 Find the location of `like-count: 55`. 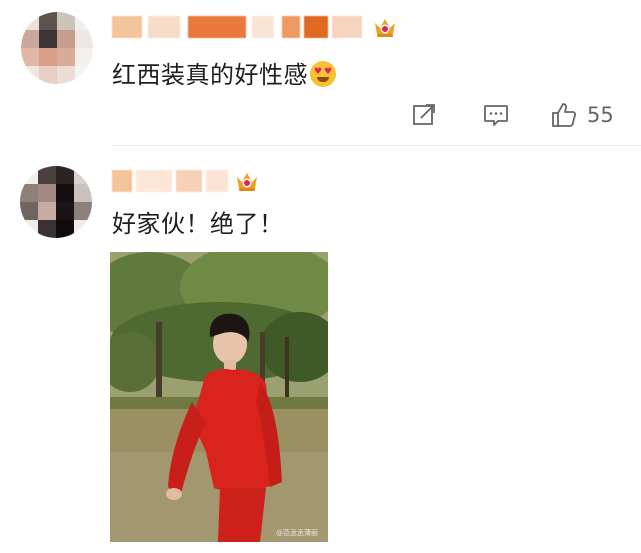

like-count: 55 is located at coordinates (600, 115).